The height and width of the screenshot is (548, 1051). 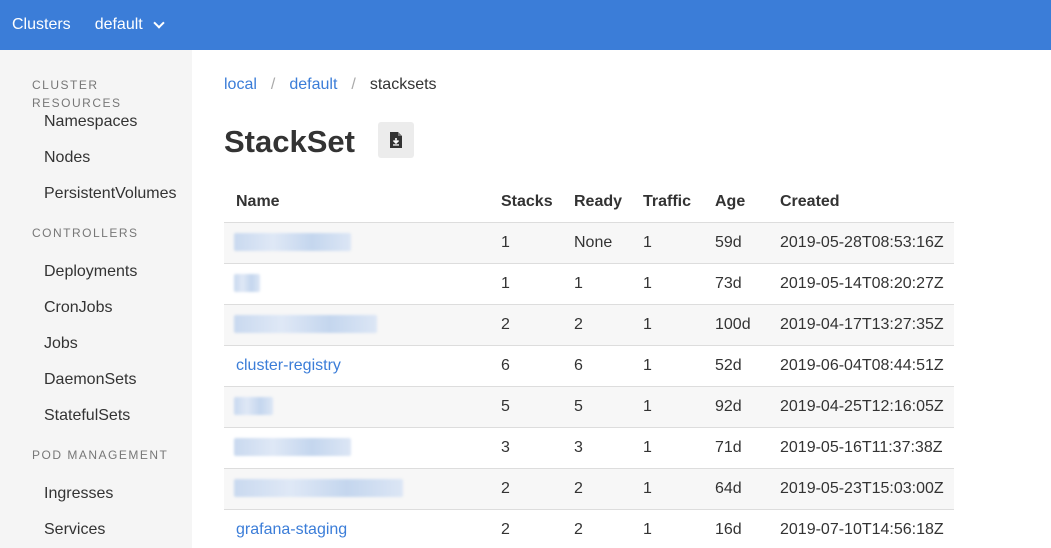 What do you see at coordinates (735, 448) in the screenshot?
I see `cell-age: 71d` at bounding box center [735, 448].